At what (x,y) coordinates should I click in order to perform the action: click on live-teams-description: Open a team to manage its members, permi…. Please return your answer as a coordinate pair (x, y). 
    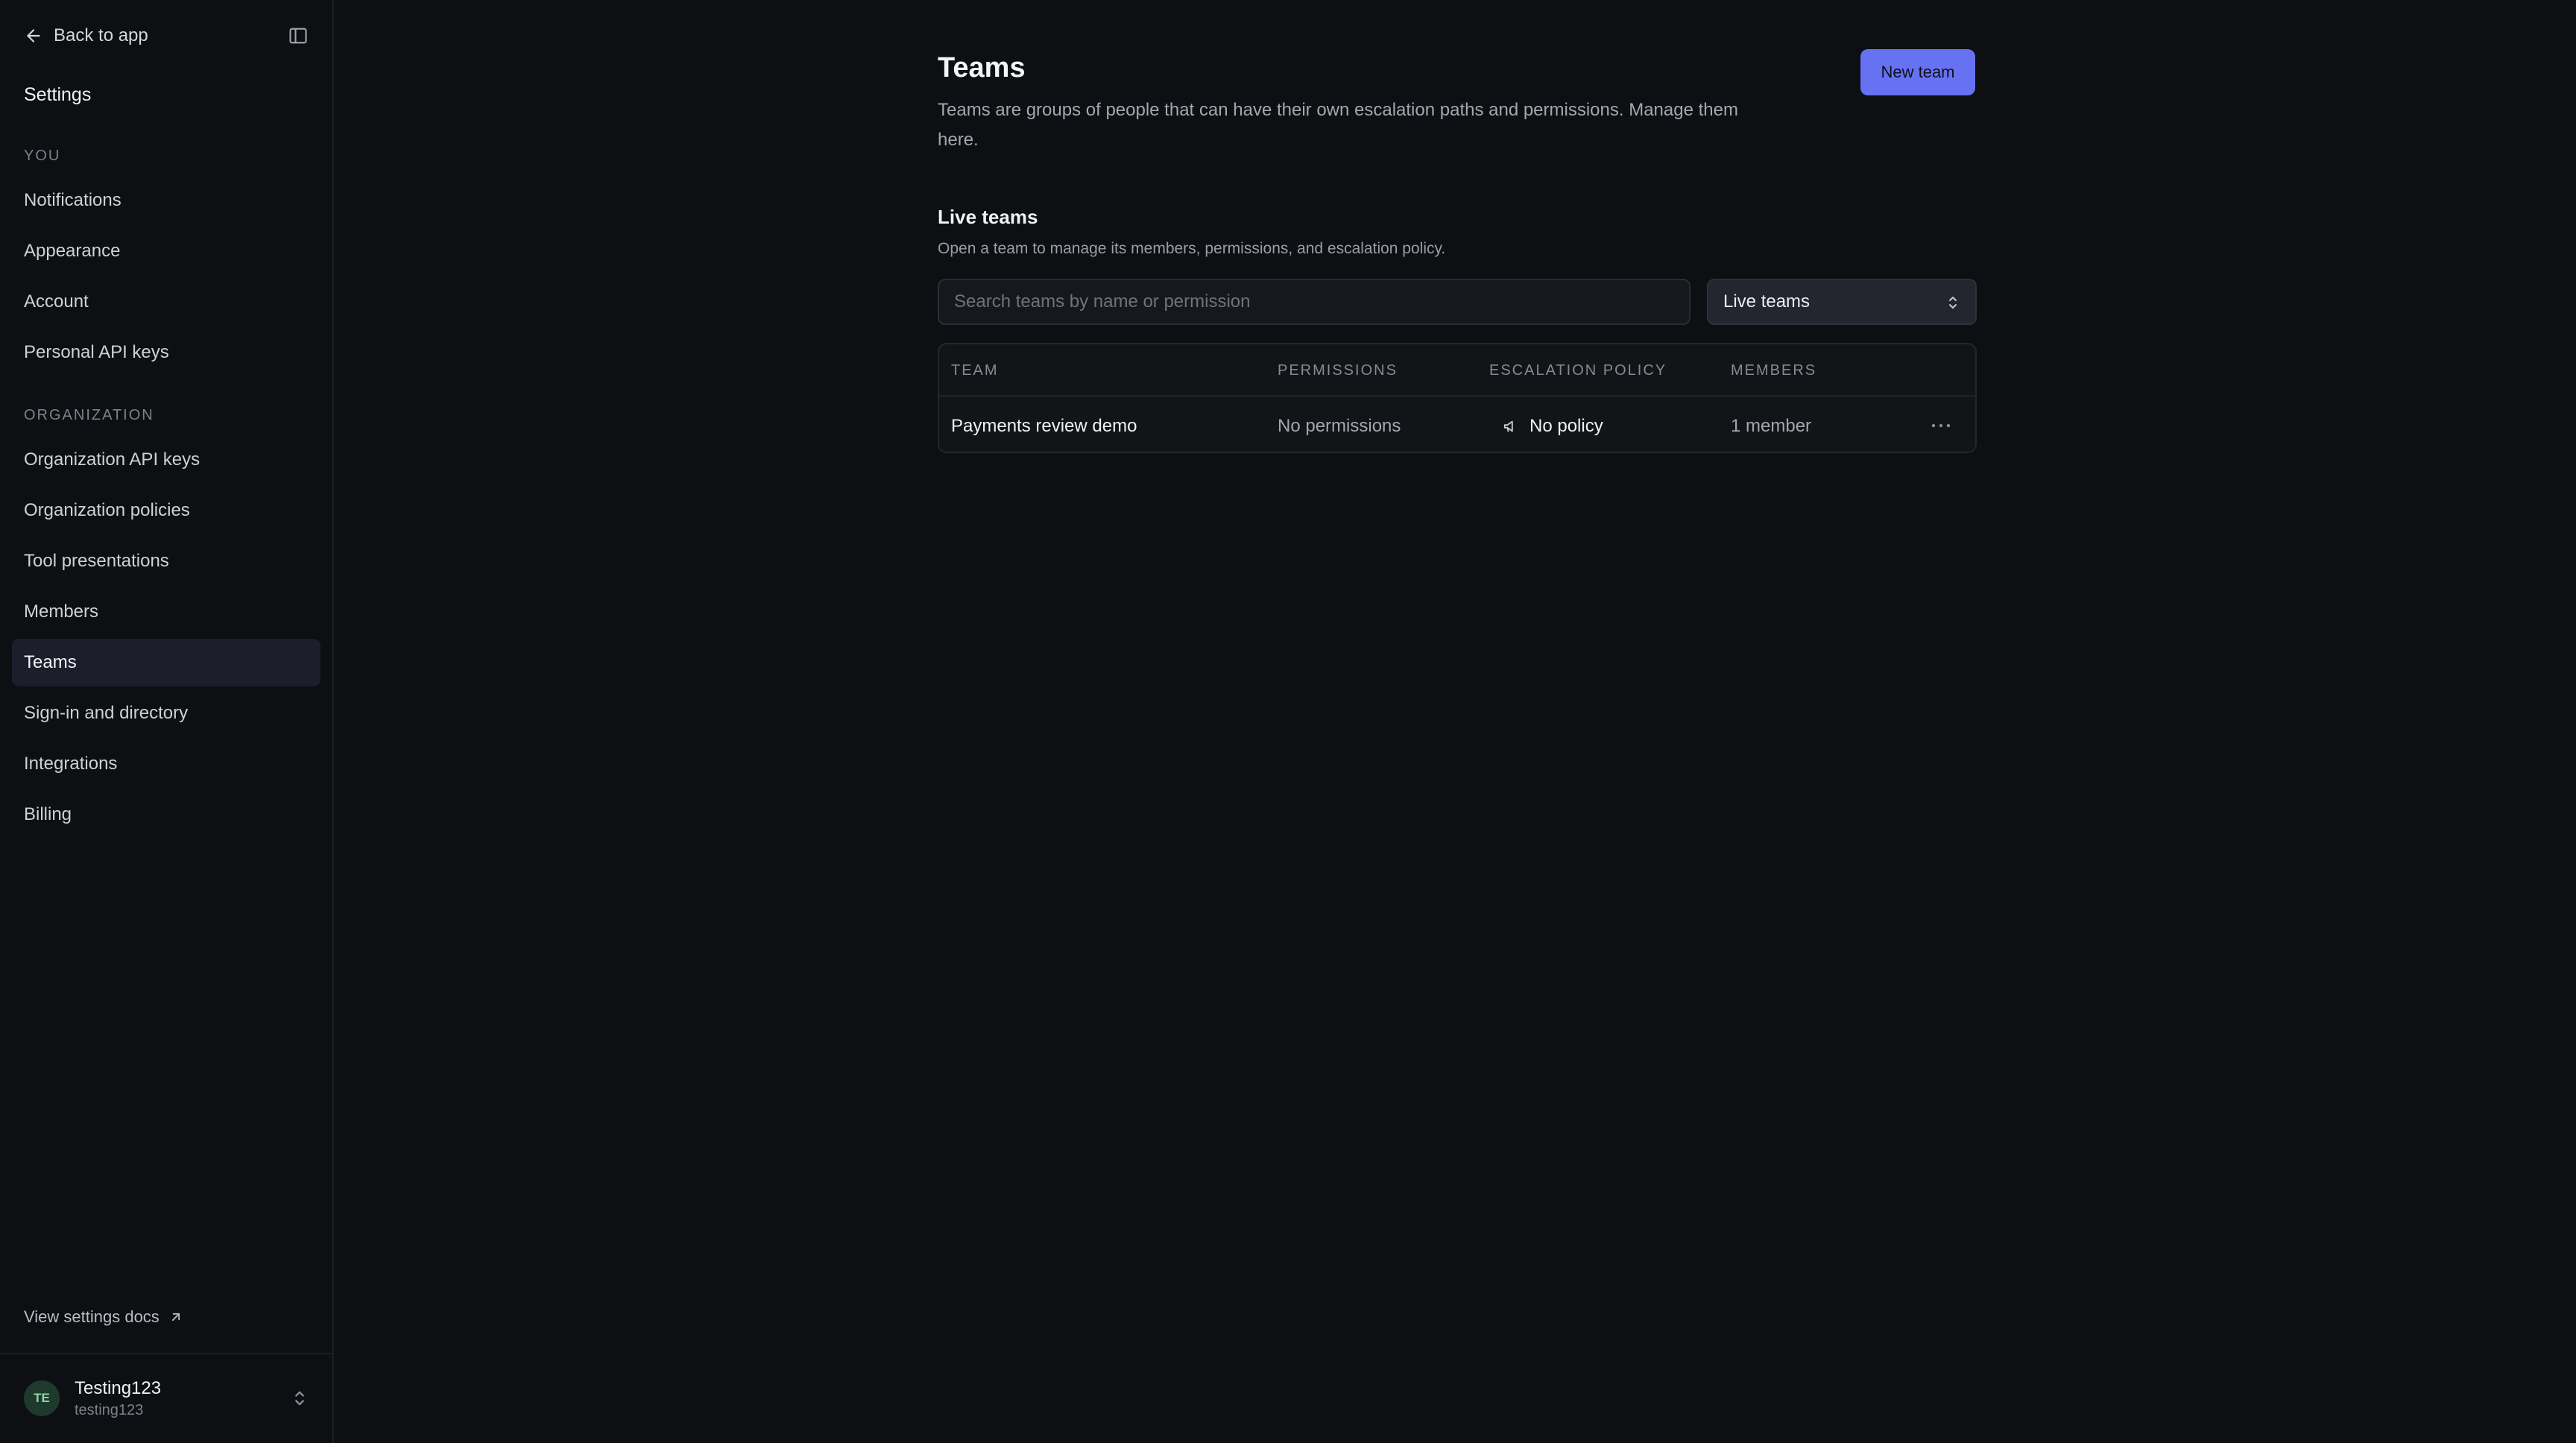
    Looking at the image, I should click on (1192, 248).